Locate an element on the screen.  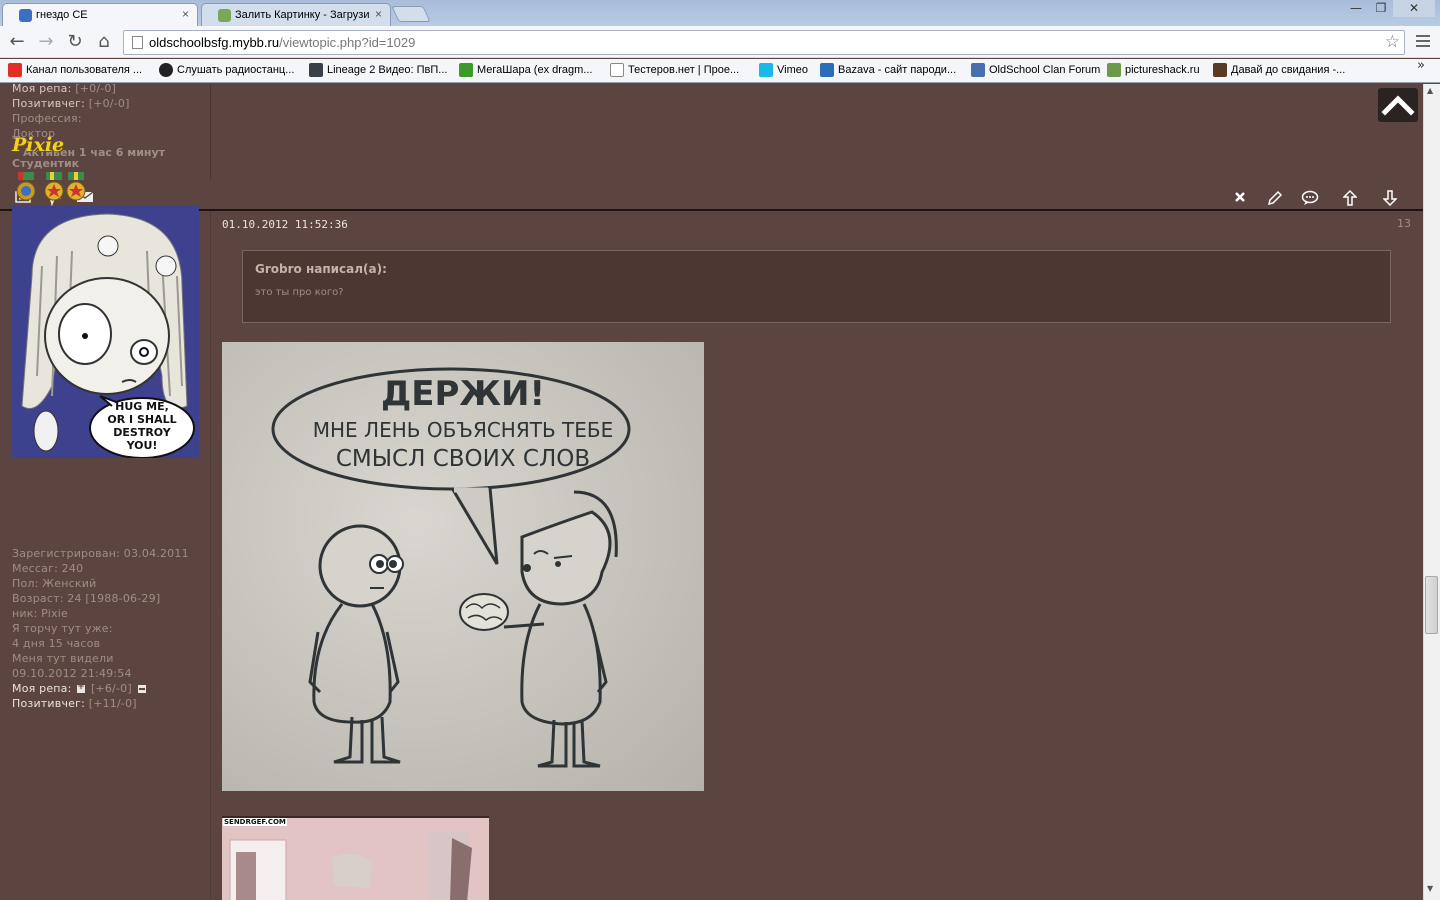
tab-title: гнездо СЕ is located at coordinates (62, 15).